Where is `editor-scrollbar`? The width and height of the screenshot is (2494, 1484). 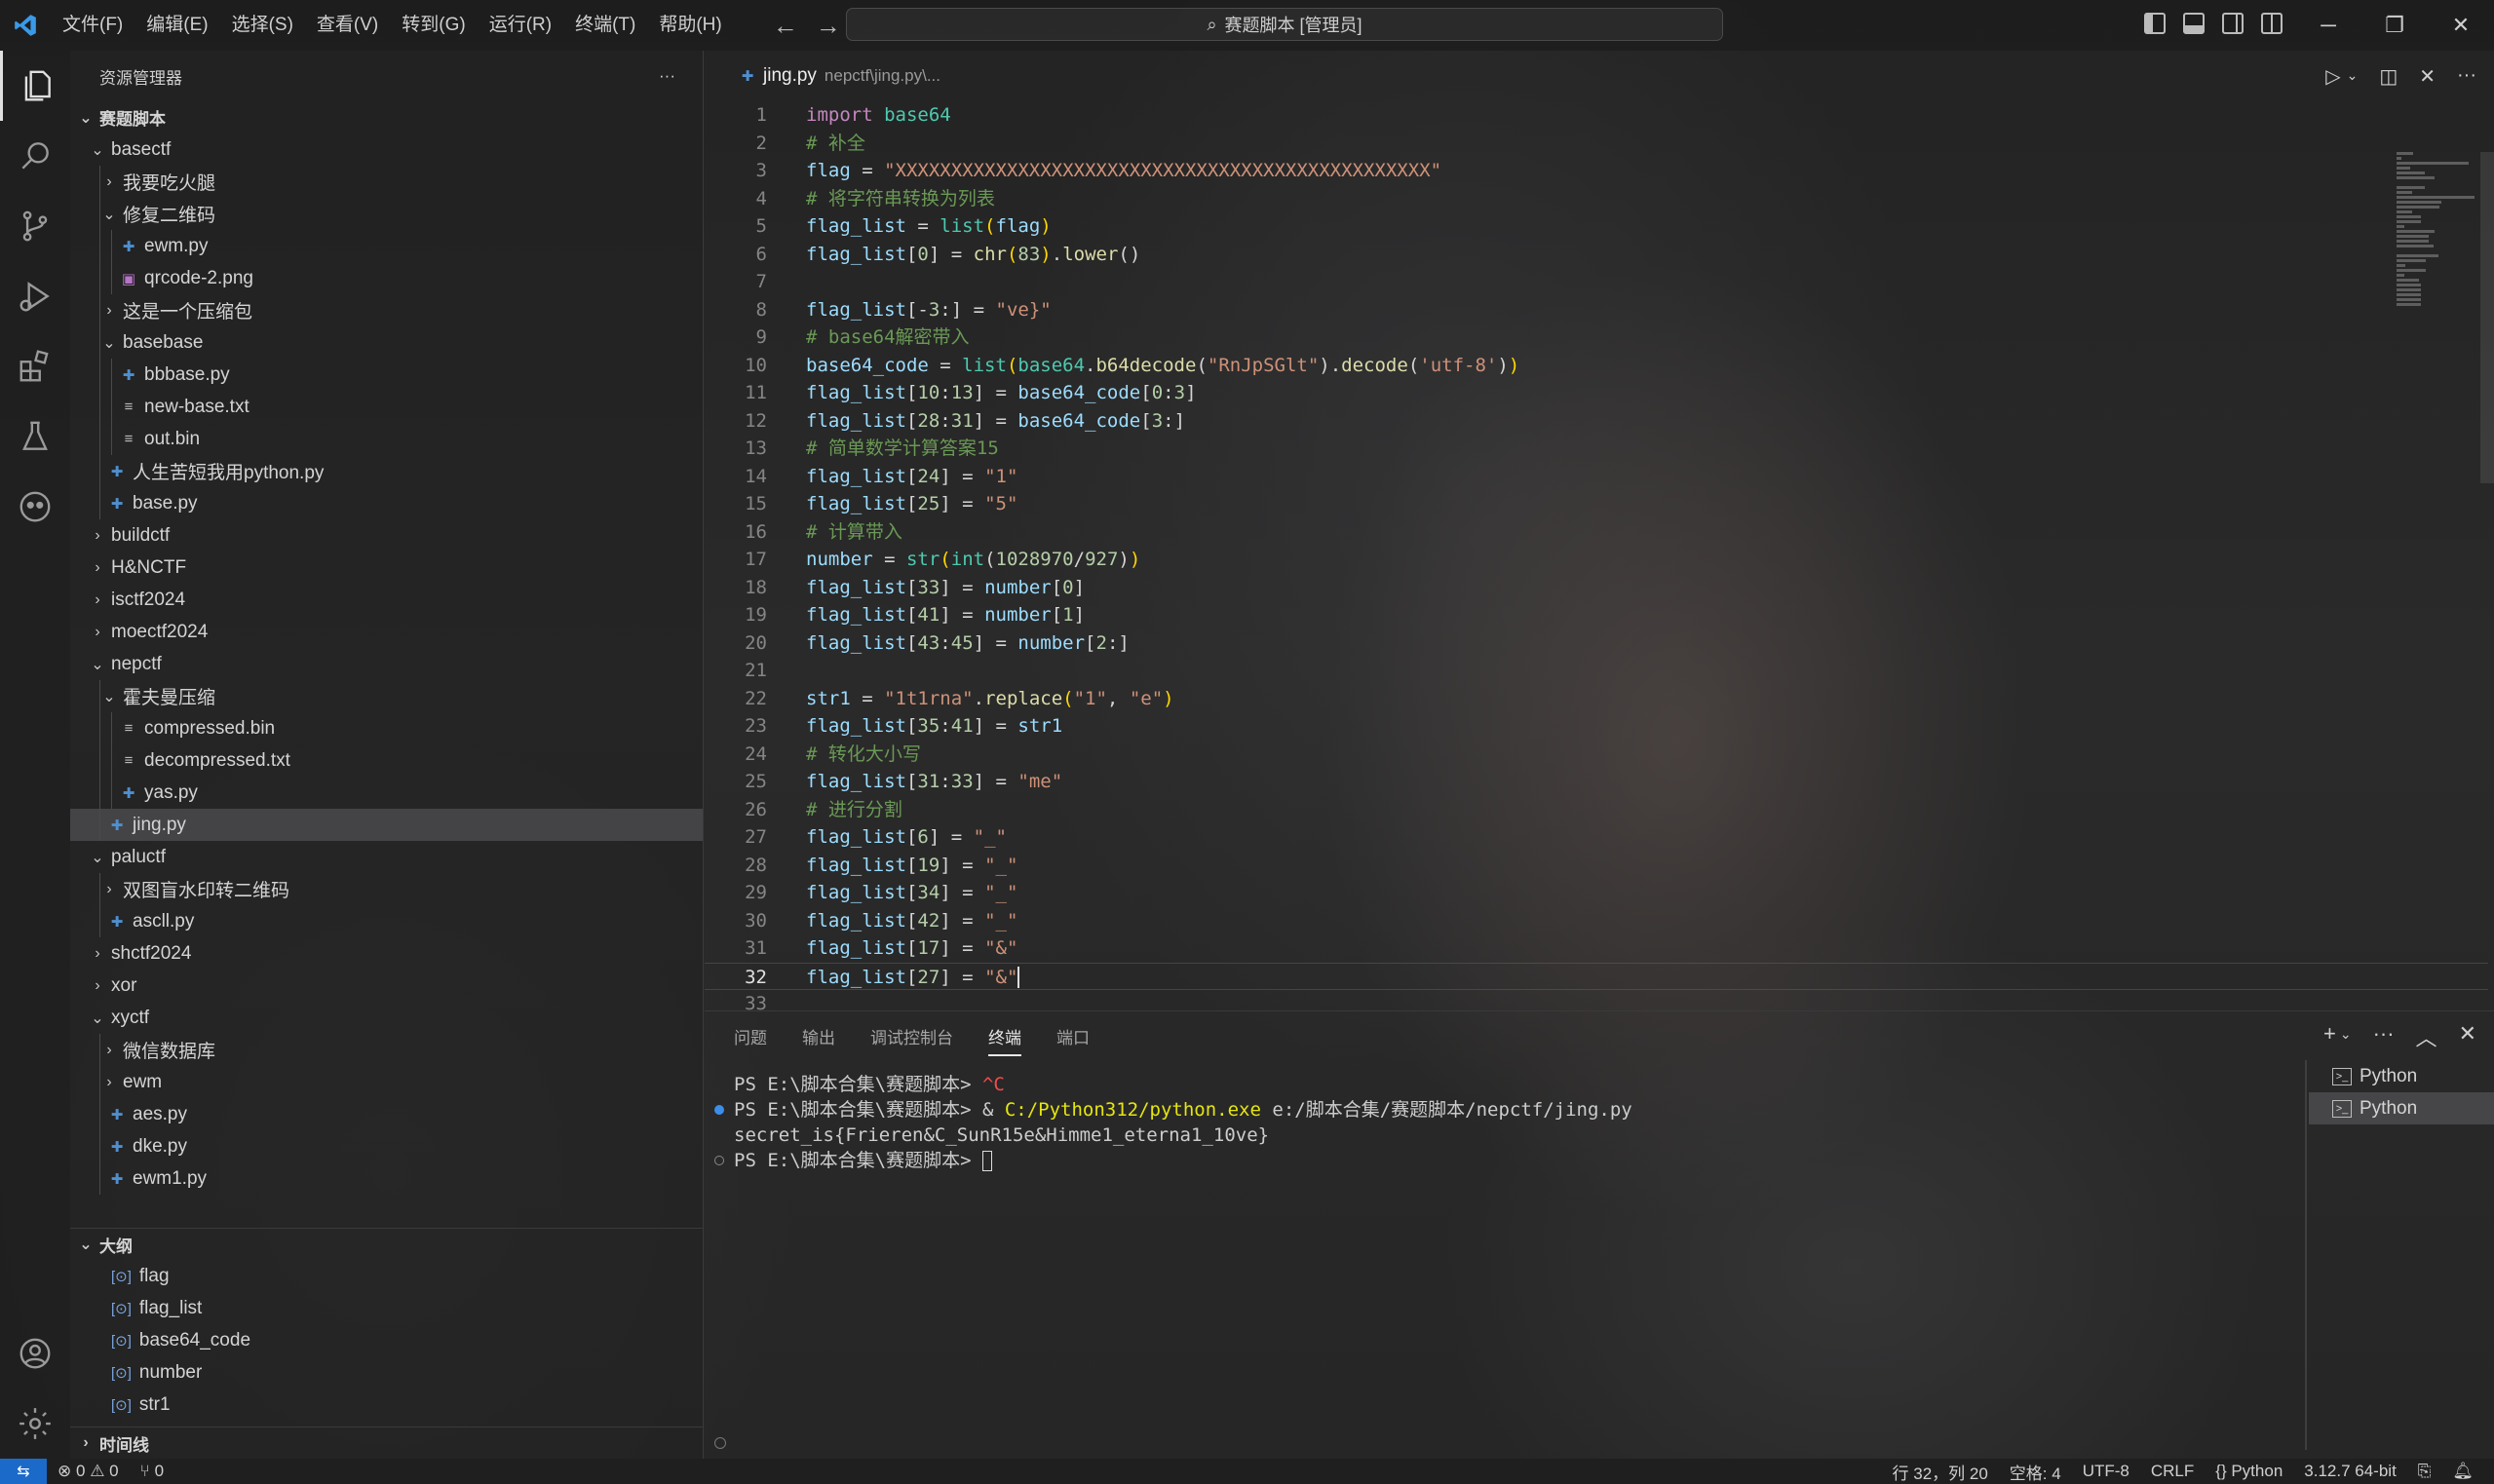 editor-scrollbar is located at coordinates (2487, 317).